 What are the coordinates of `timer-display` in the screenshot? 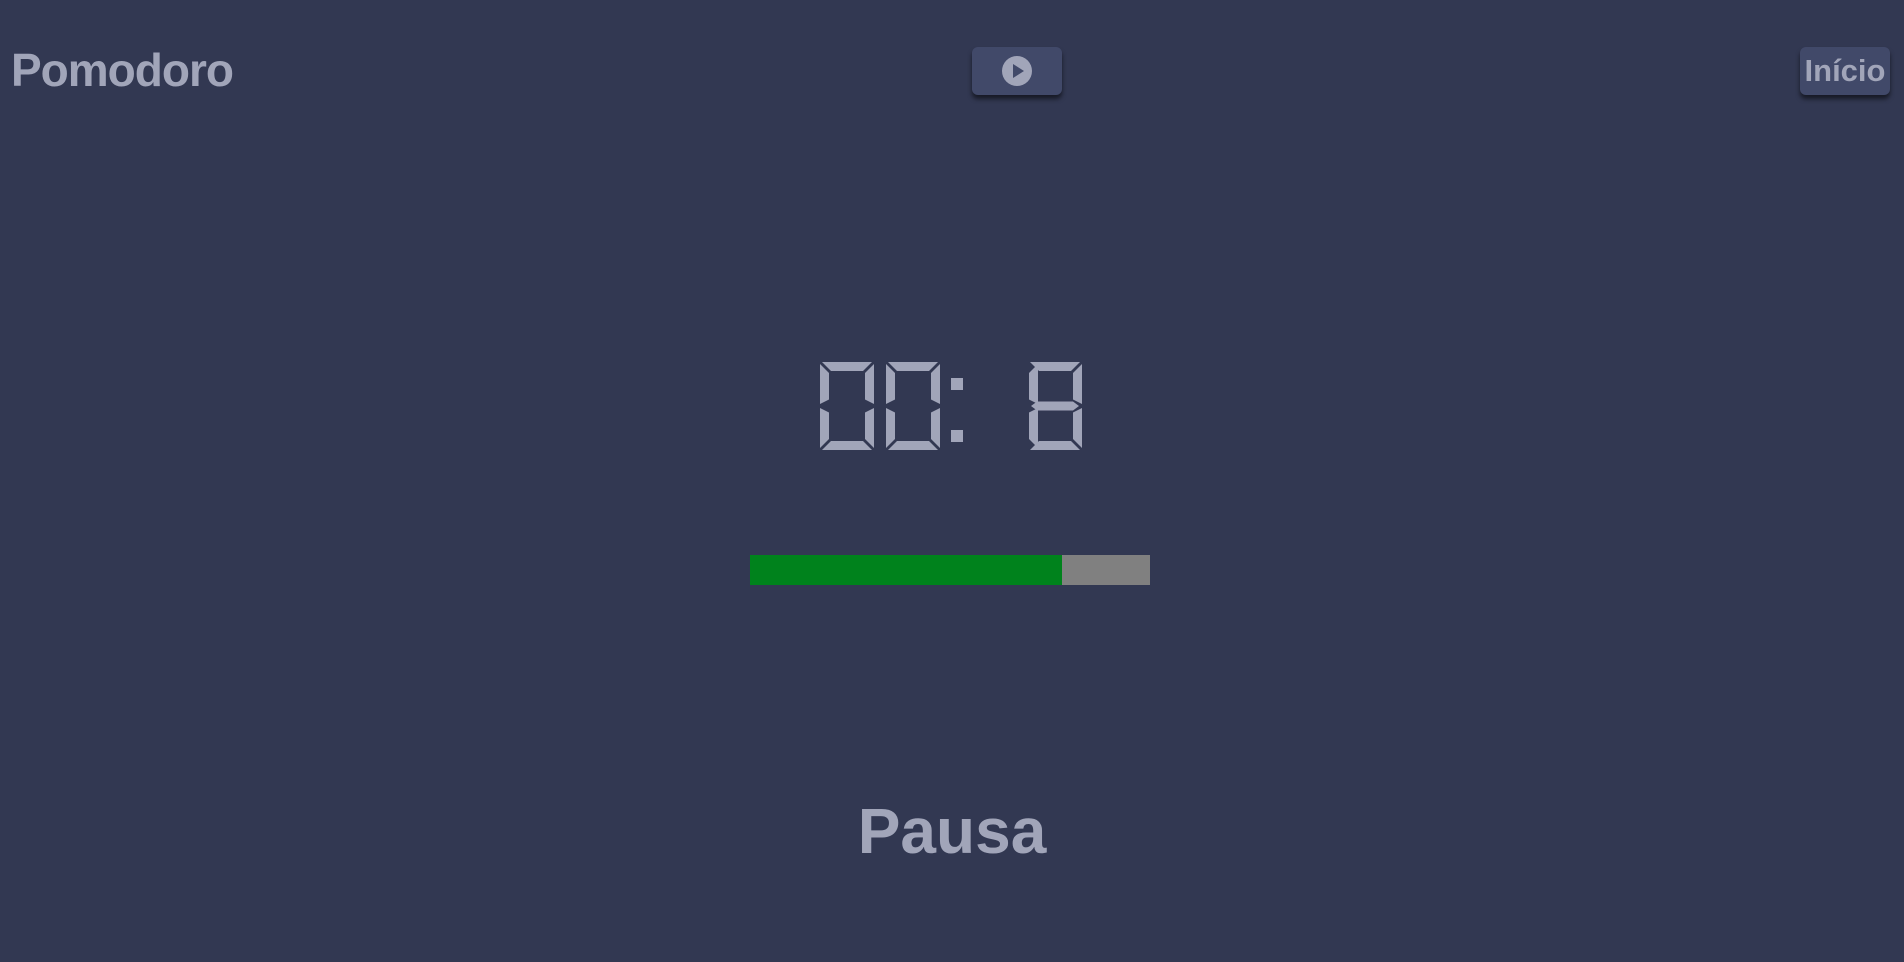 It's located at (951, 406).